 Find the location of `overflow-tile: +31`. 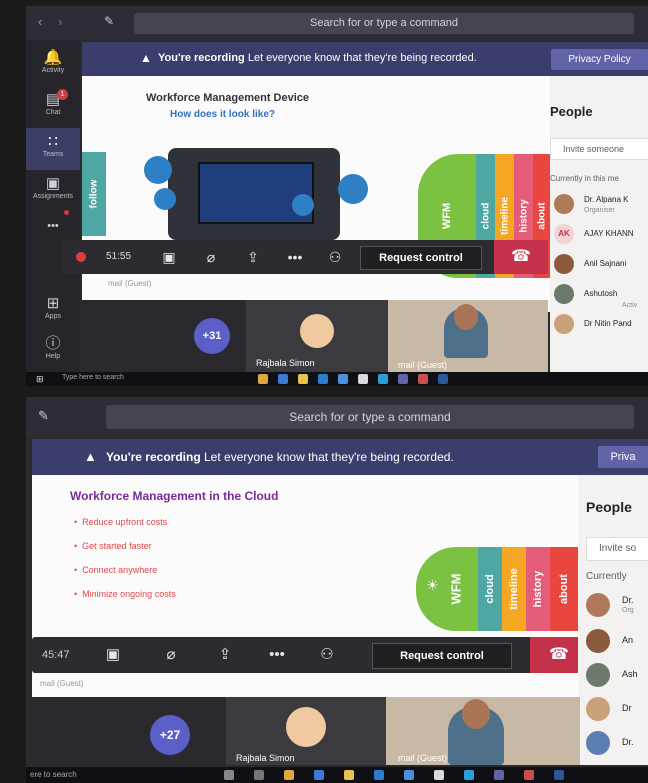

overflow-tile: +31 is located at coordinates (164, 336).